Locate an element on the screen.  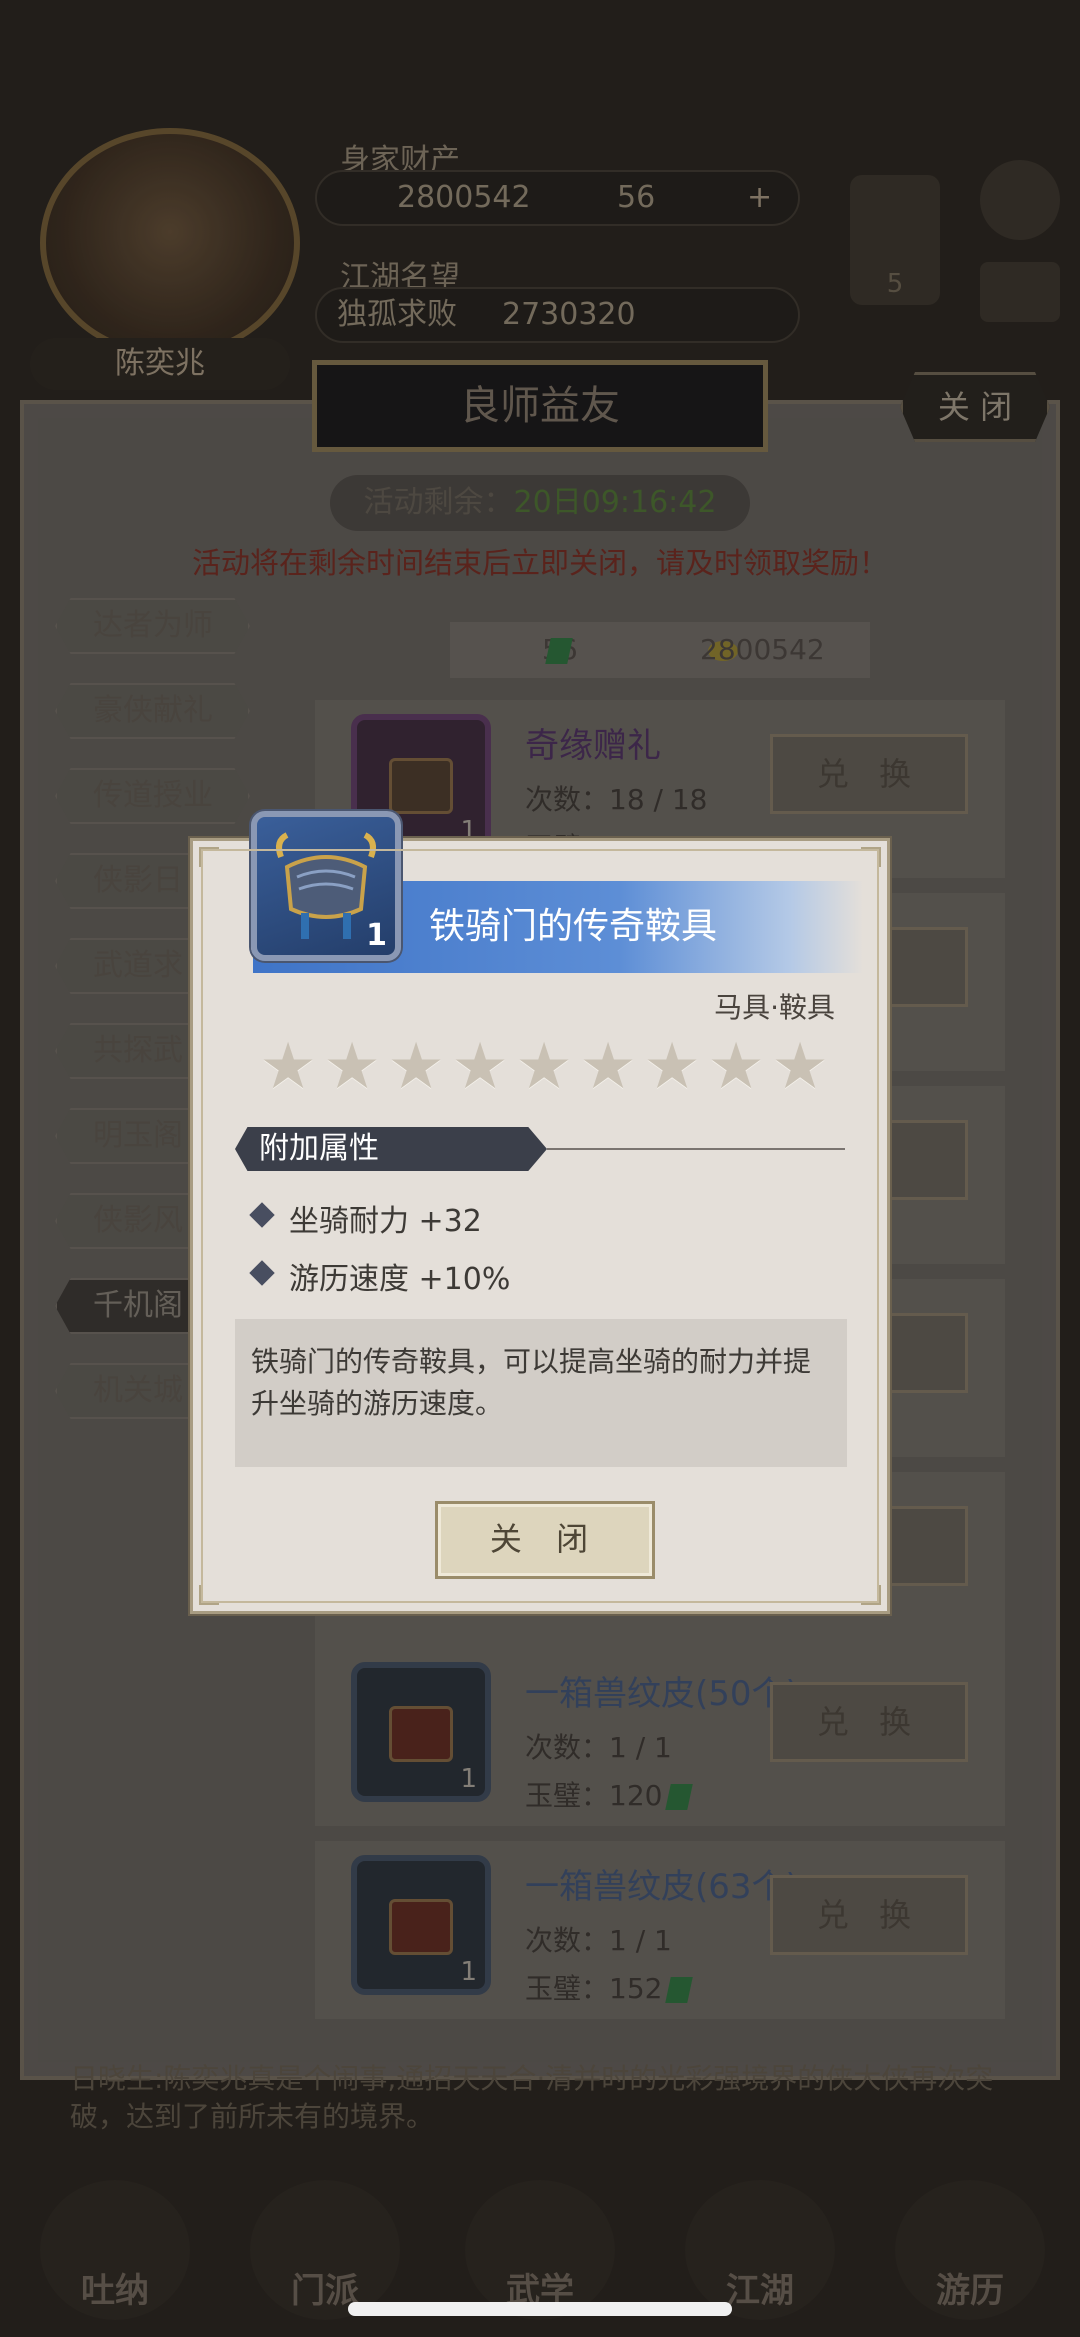
item-qty: 1 is located at coordinates (376, 935).